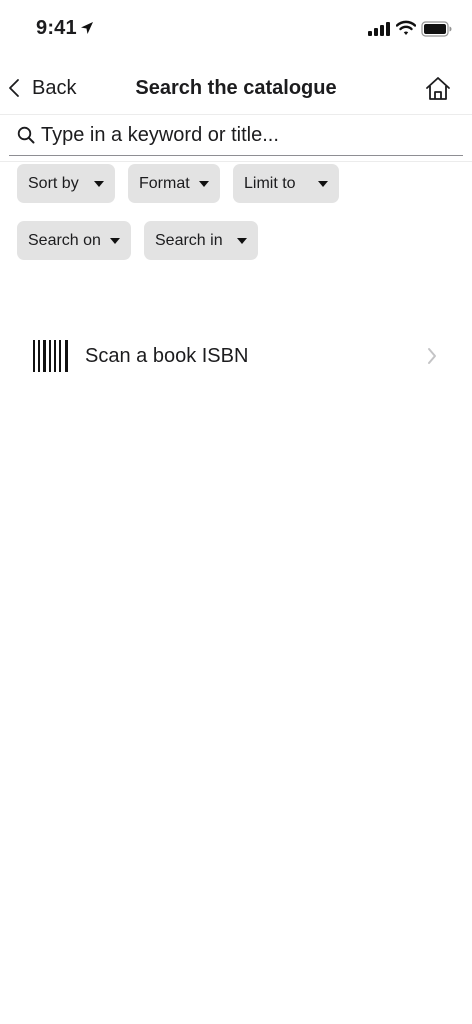 This screenshot has height=1024, width=472. I want to click on search-in-dropdown: Search in, so click(201, 240).